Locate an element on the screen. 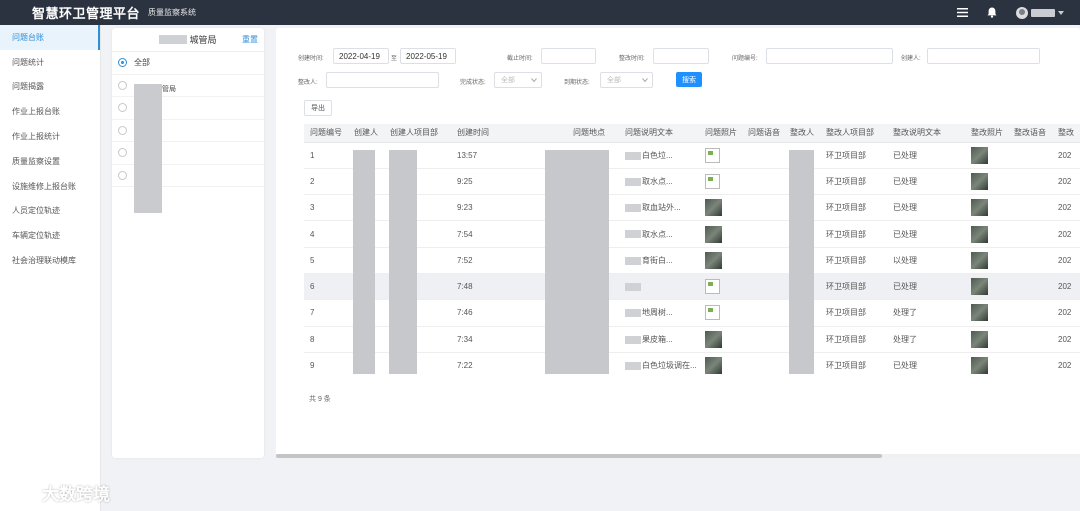  col-issue-no: 问题编号 is located at coordinates (326, 133).